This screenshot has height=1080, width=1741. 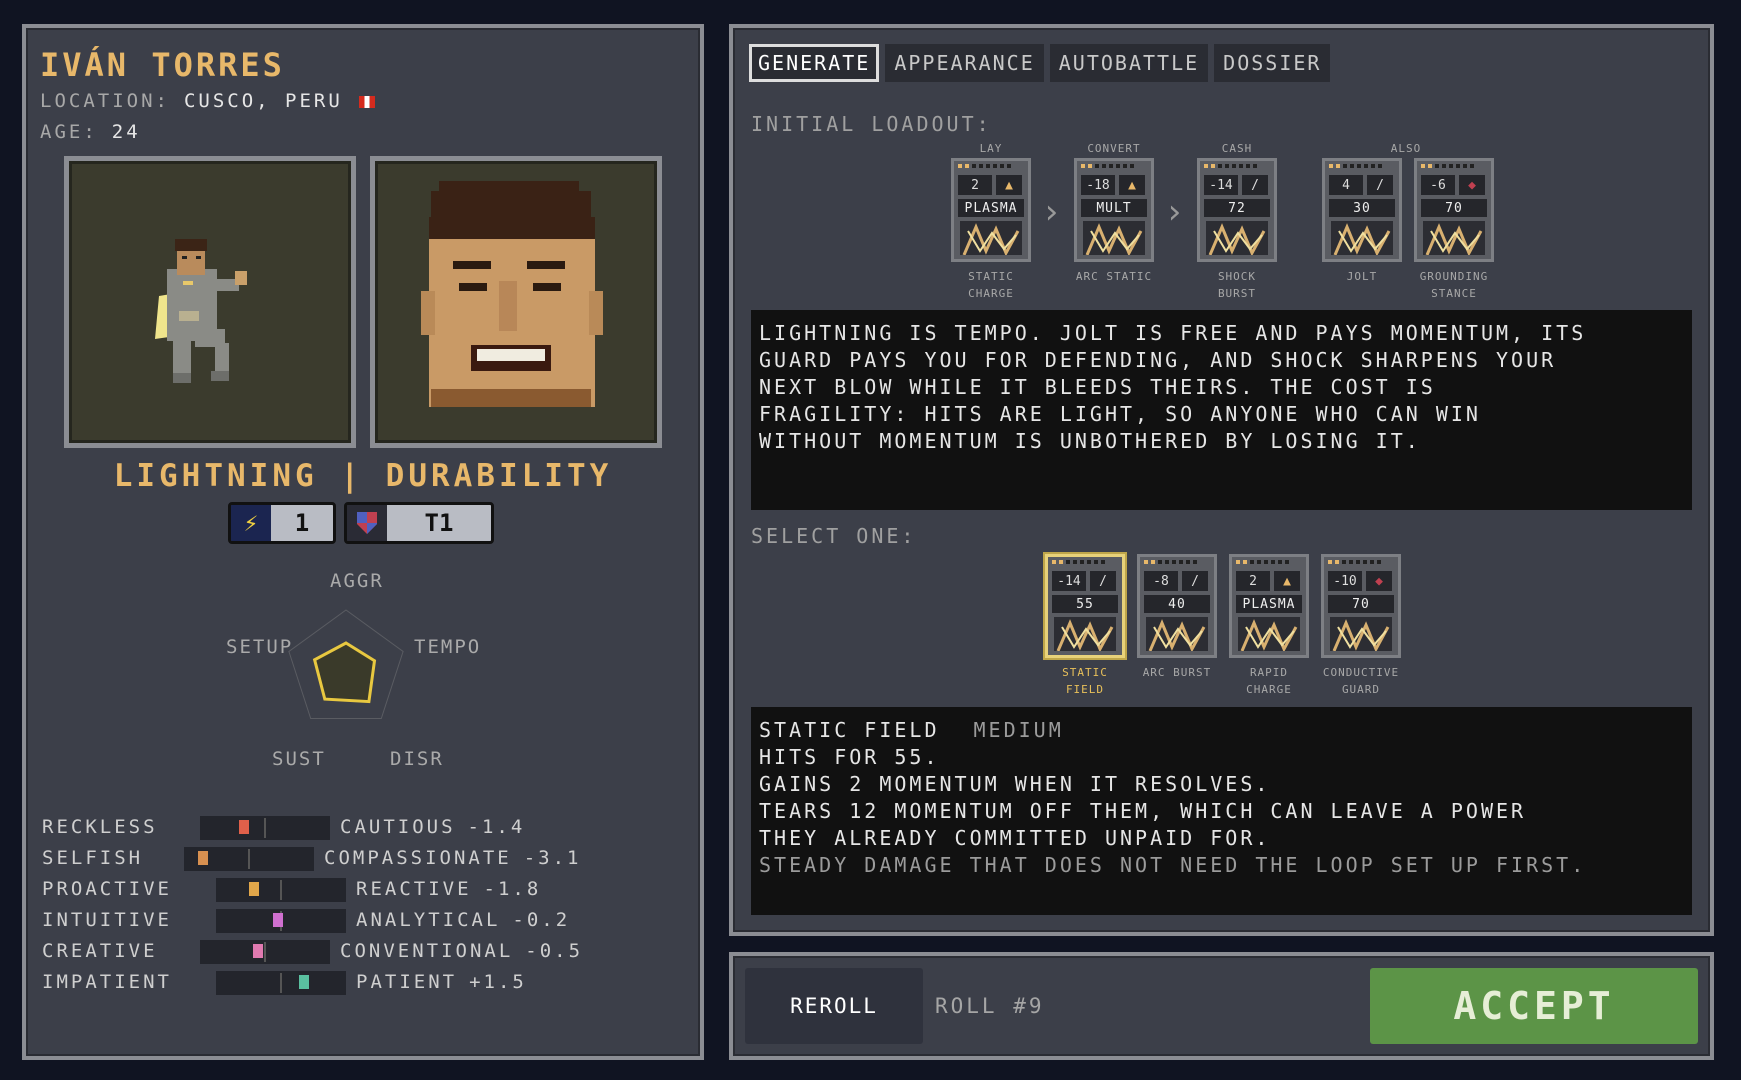 What do you see at coordinates (367, 523) in the screenshot?
I see `shield-icon` at bounding box center [367, 523].